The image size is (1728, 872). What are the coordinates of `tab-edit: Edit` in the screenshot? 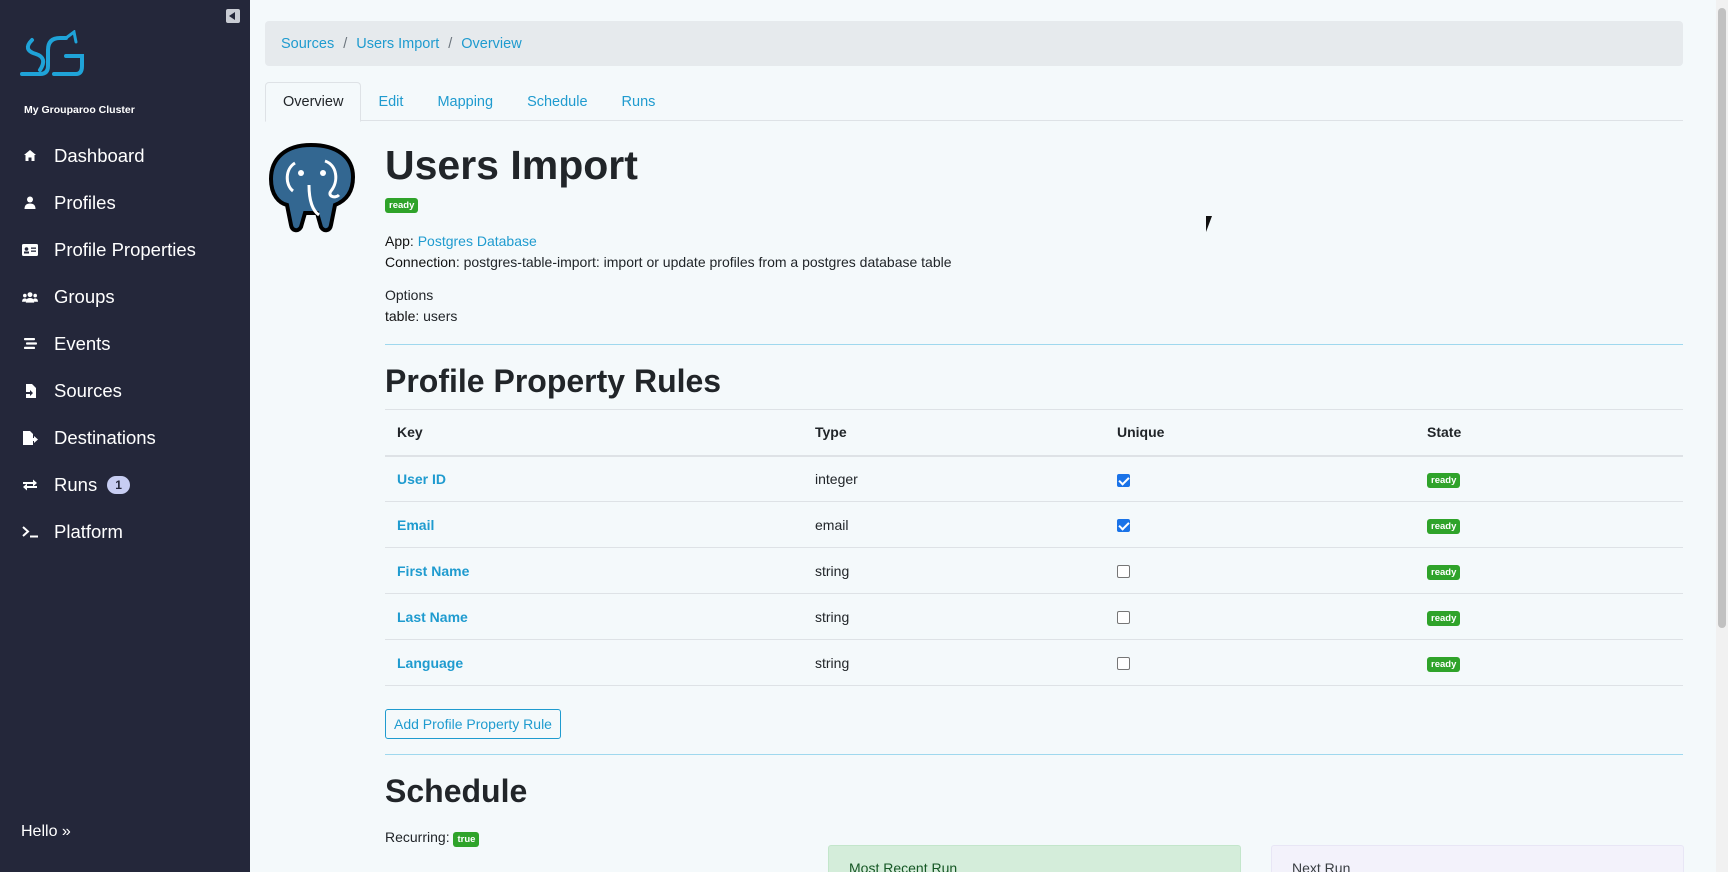 It's located at (390, 101).